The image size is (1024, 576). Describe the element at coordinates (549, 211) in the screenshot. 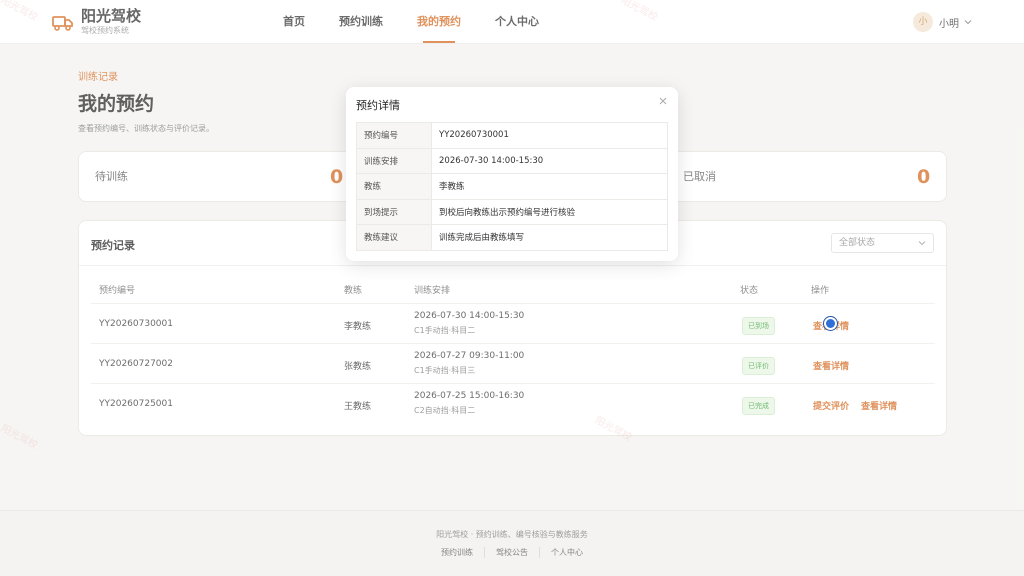

I see `detail-value: 到校后向教练出示预约编号进行核验` at that location.